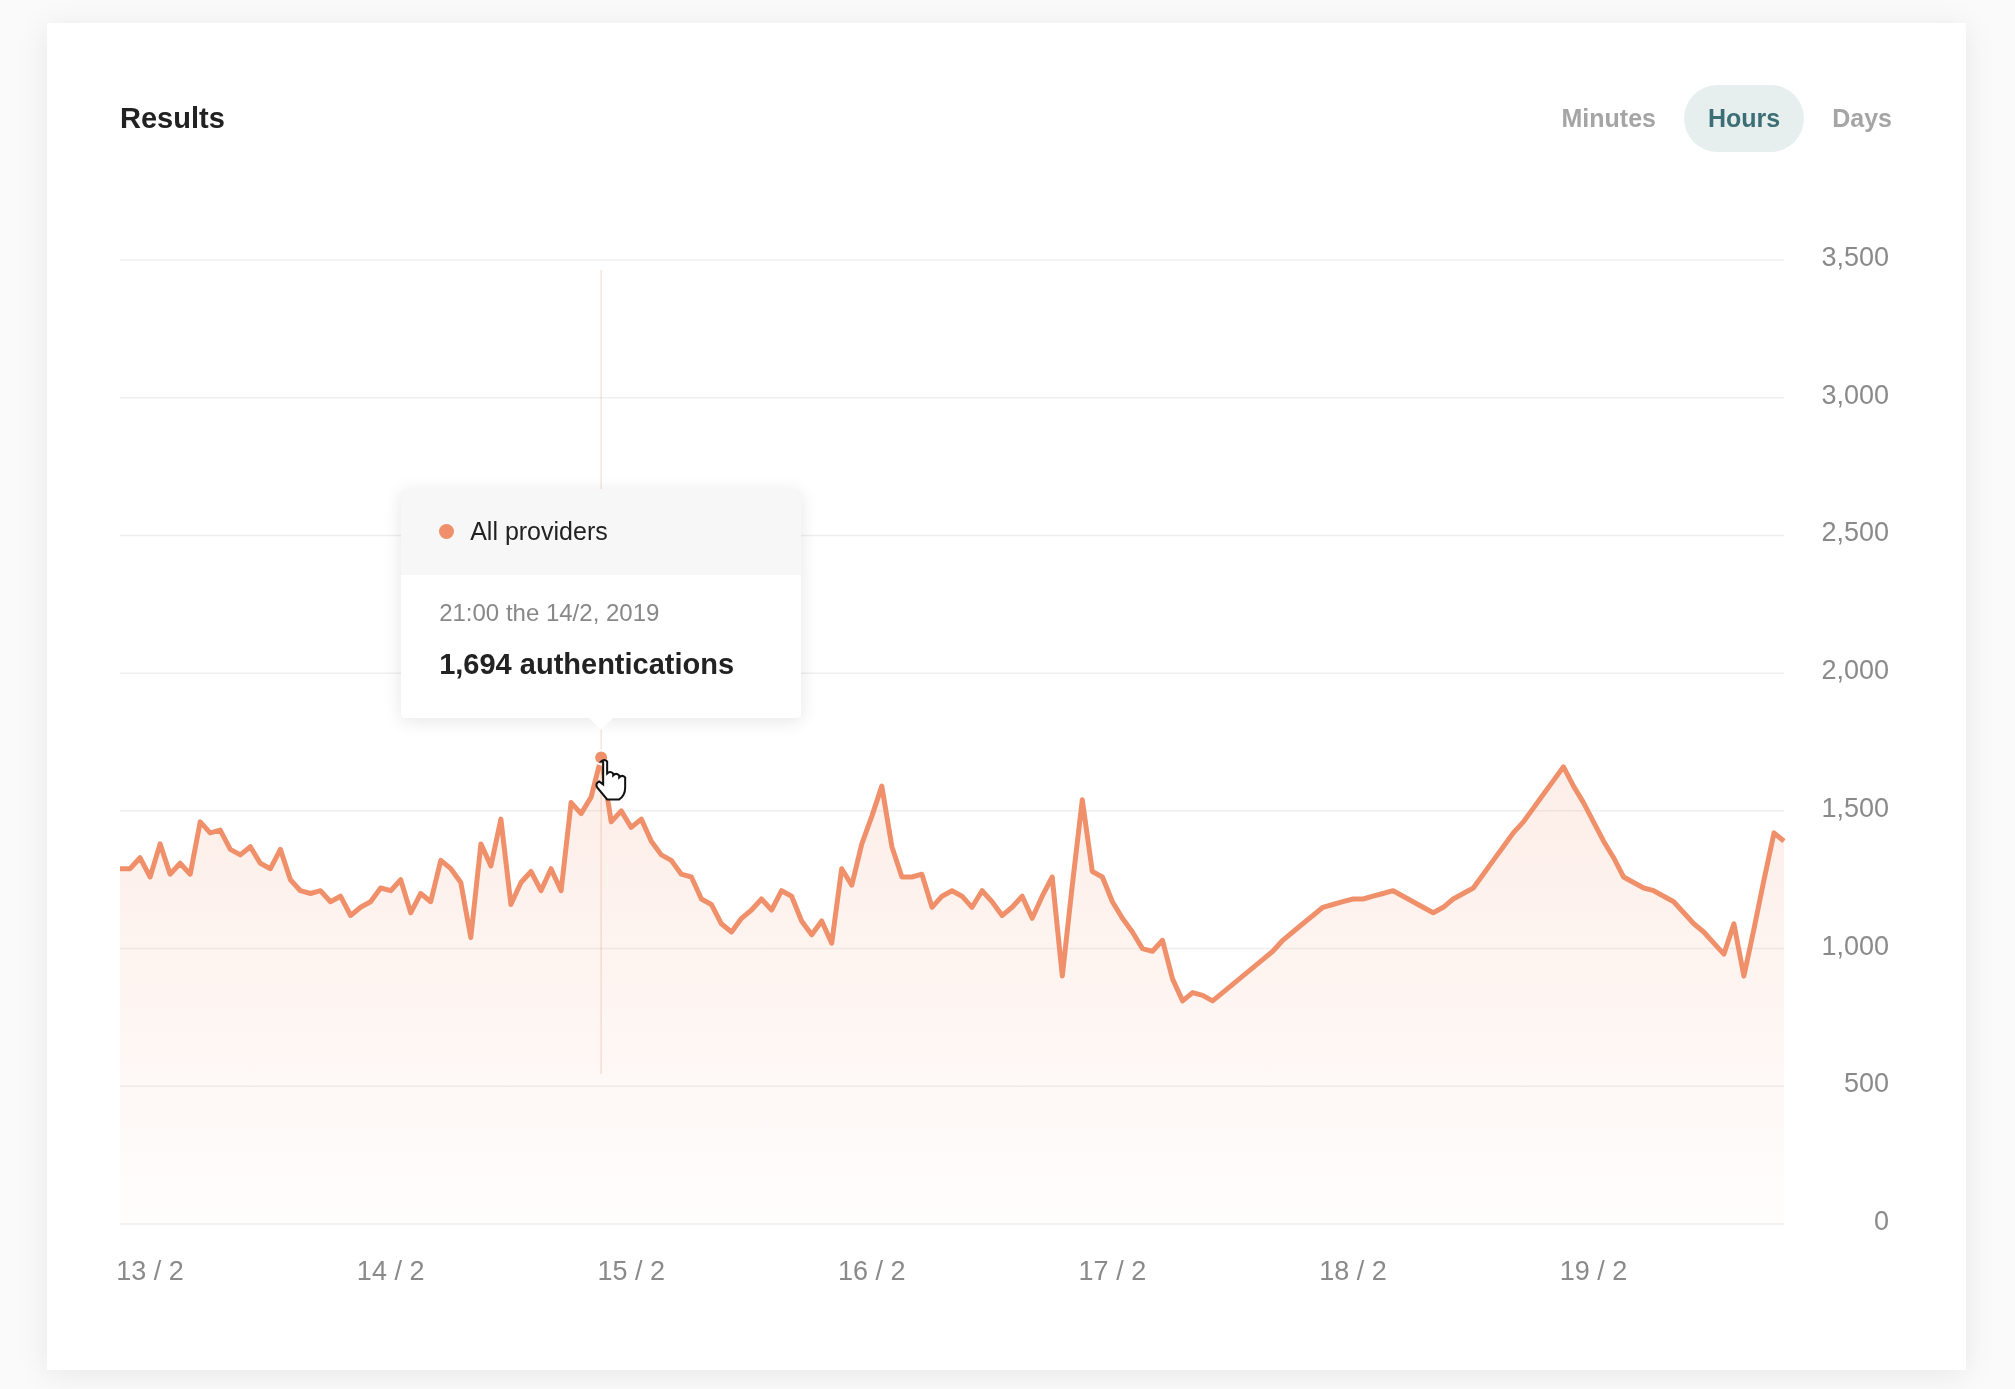 The image size is (2015, 1389). What do you see at coordinates (1744, 118) in the screenshot?
I see `range-tab: Hours` at bounding box center [1744, 118].